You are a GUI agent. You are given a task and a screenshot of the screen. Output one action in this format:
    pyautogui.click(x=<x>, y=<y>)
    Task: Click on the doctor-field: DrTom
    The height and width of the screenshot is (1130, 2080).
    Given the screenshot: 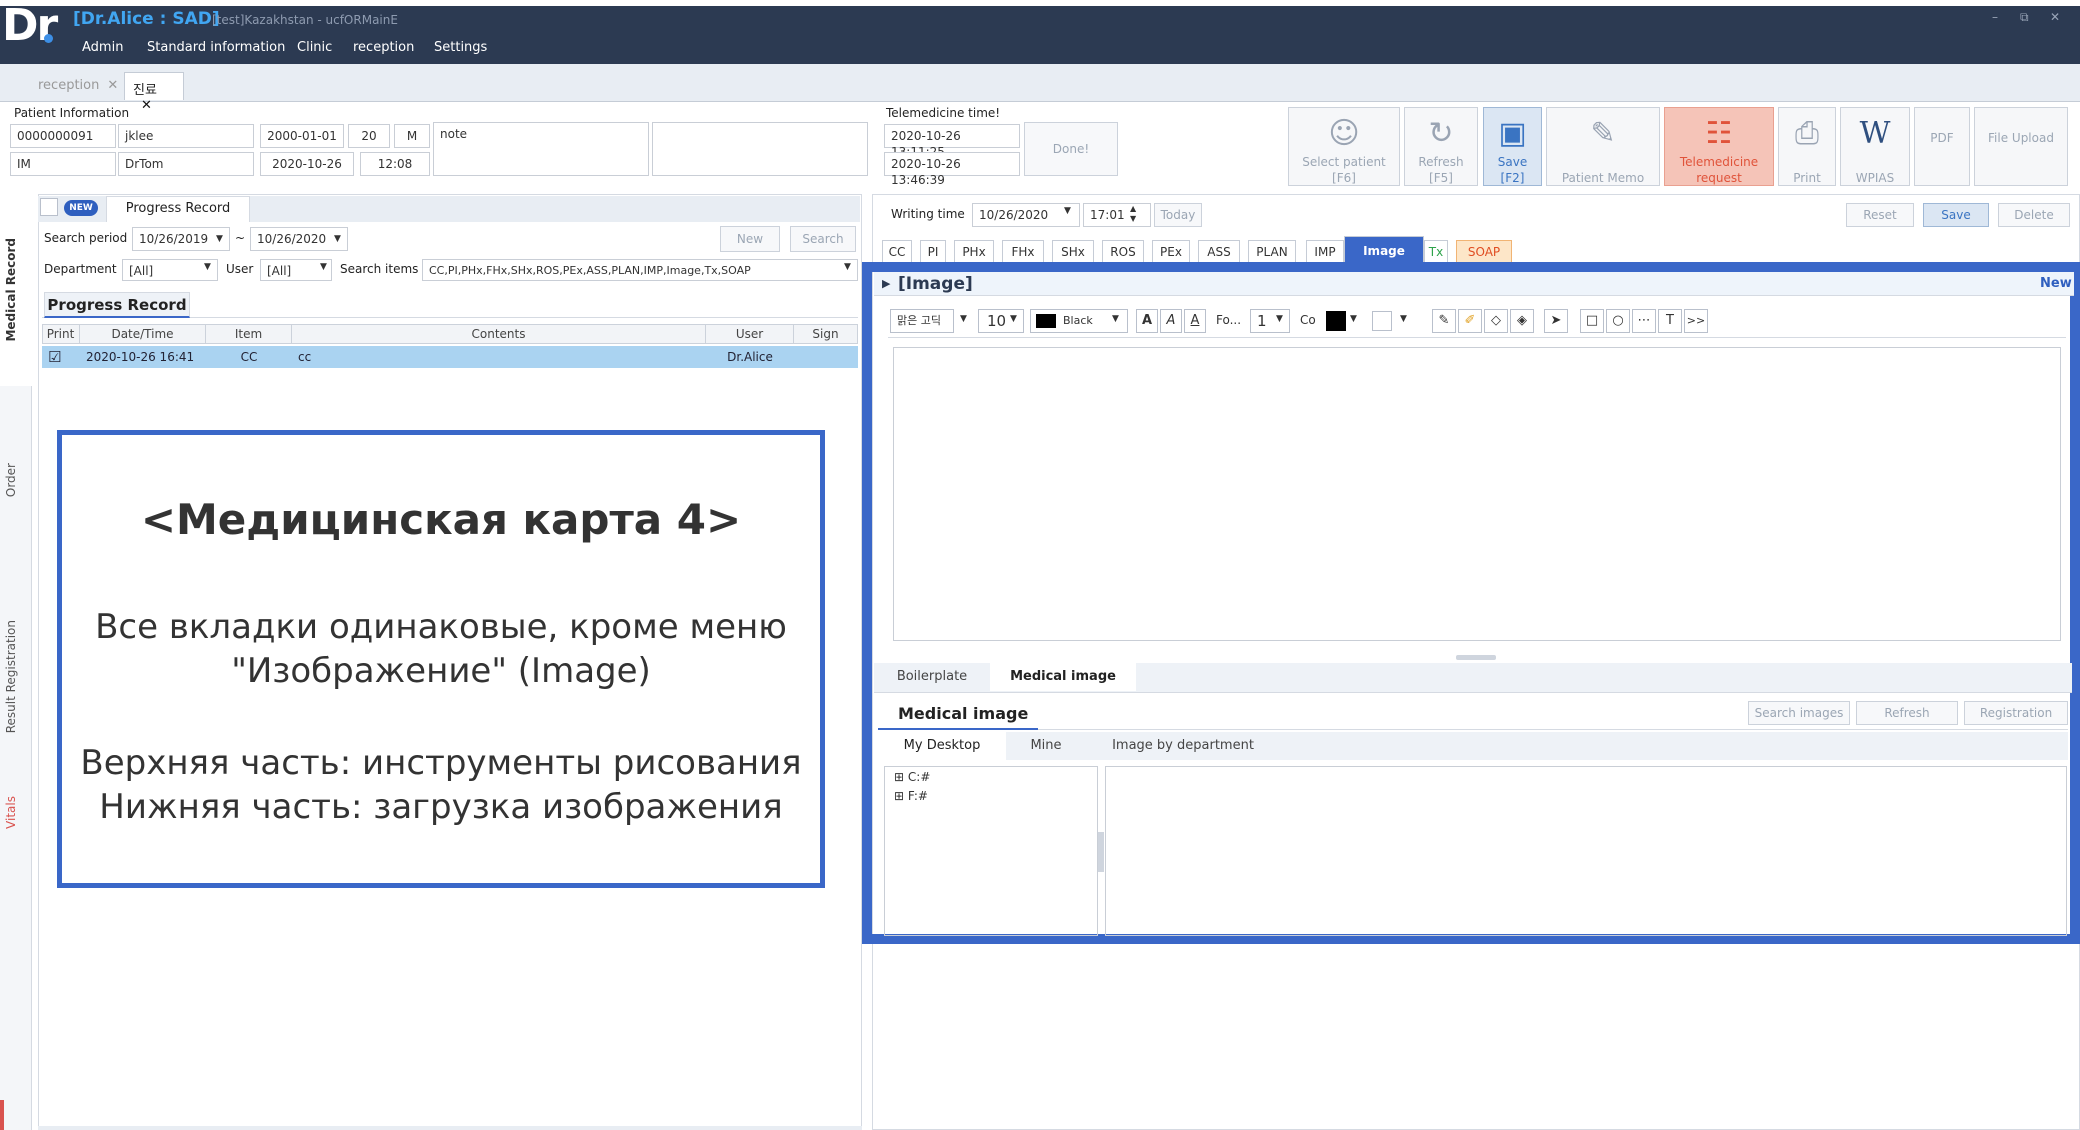 What is the action you would take?
    pyautogui.click(x=186, y=164)
    